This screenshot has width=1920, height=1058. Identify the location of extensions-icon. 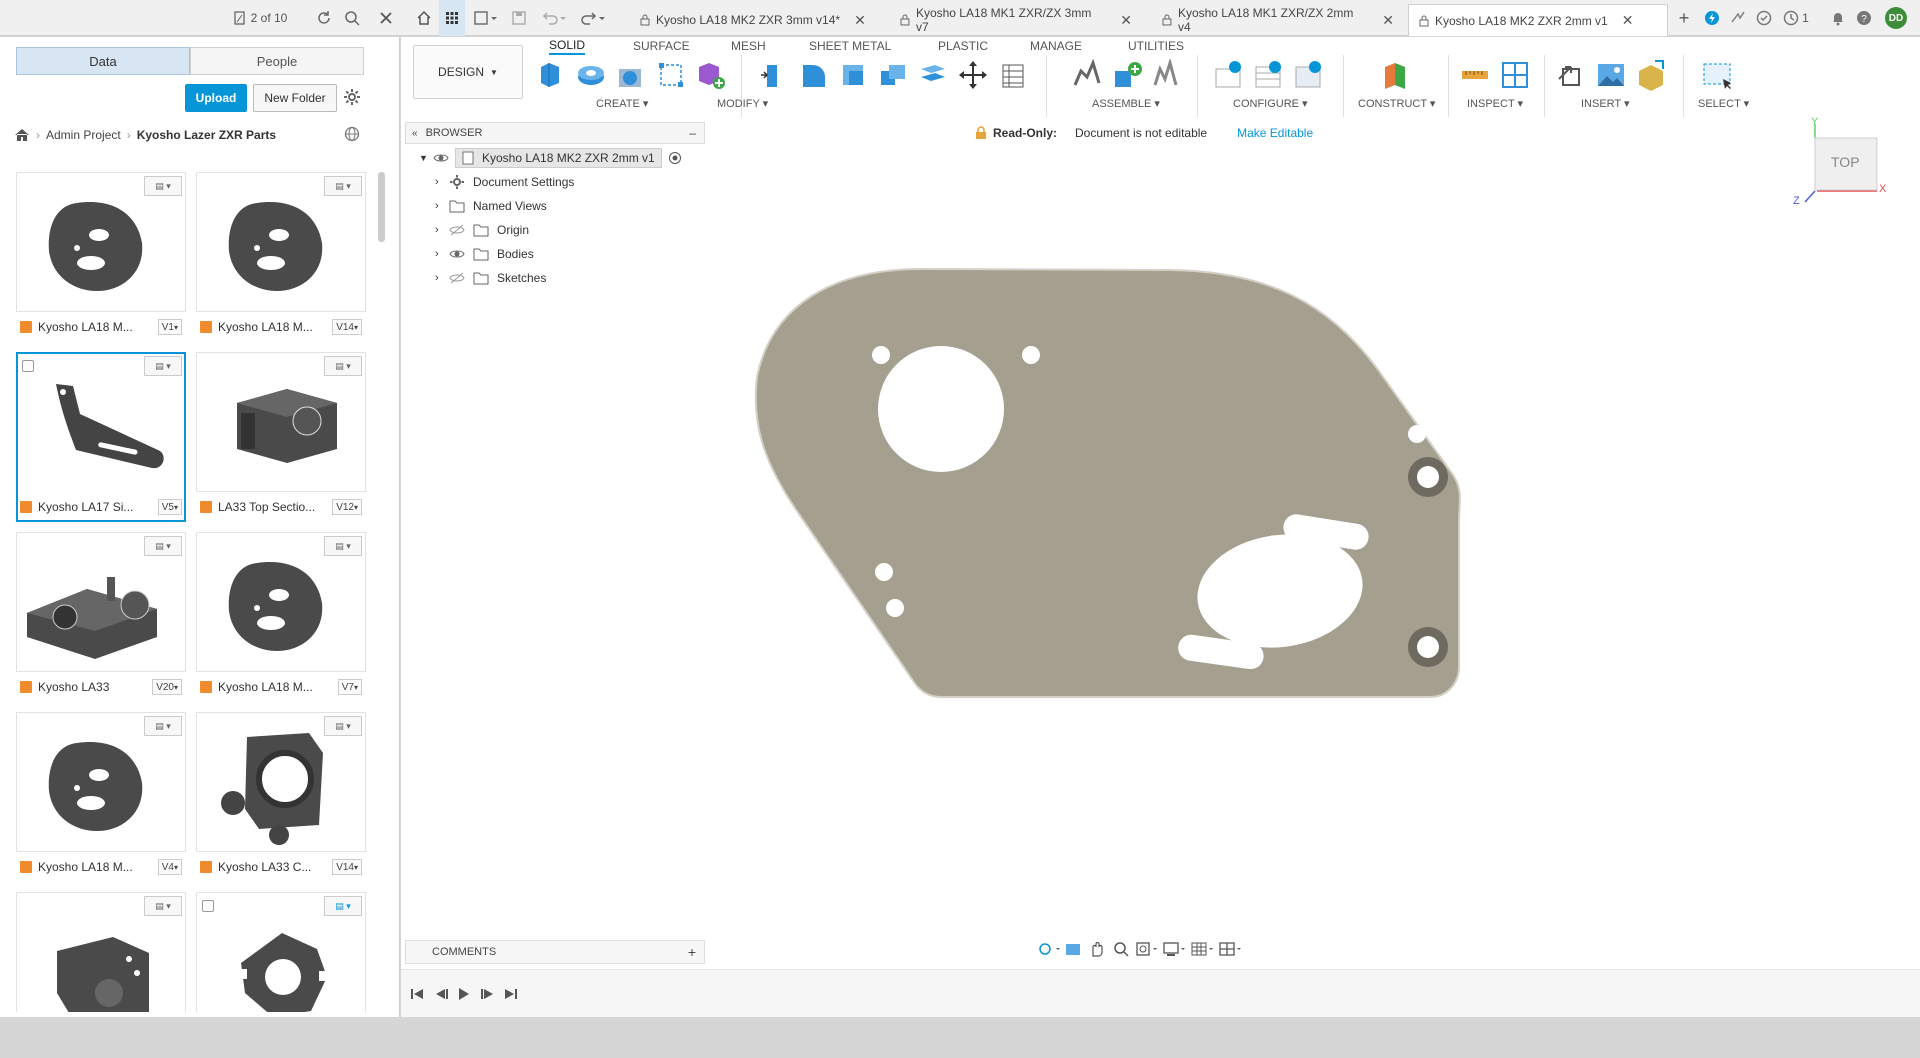
(1712, 18).